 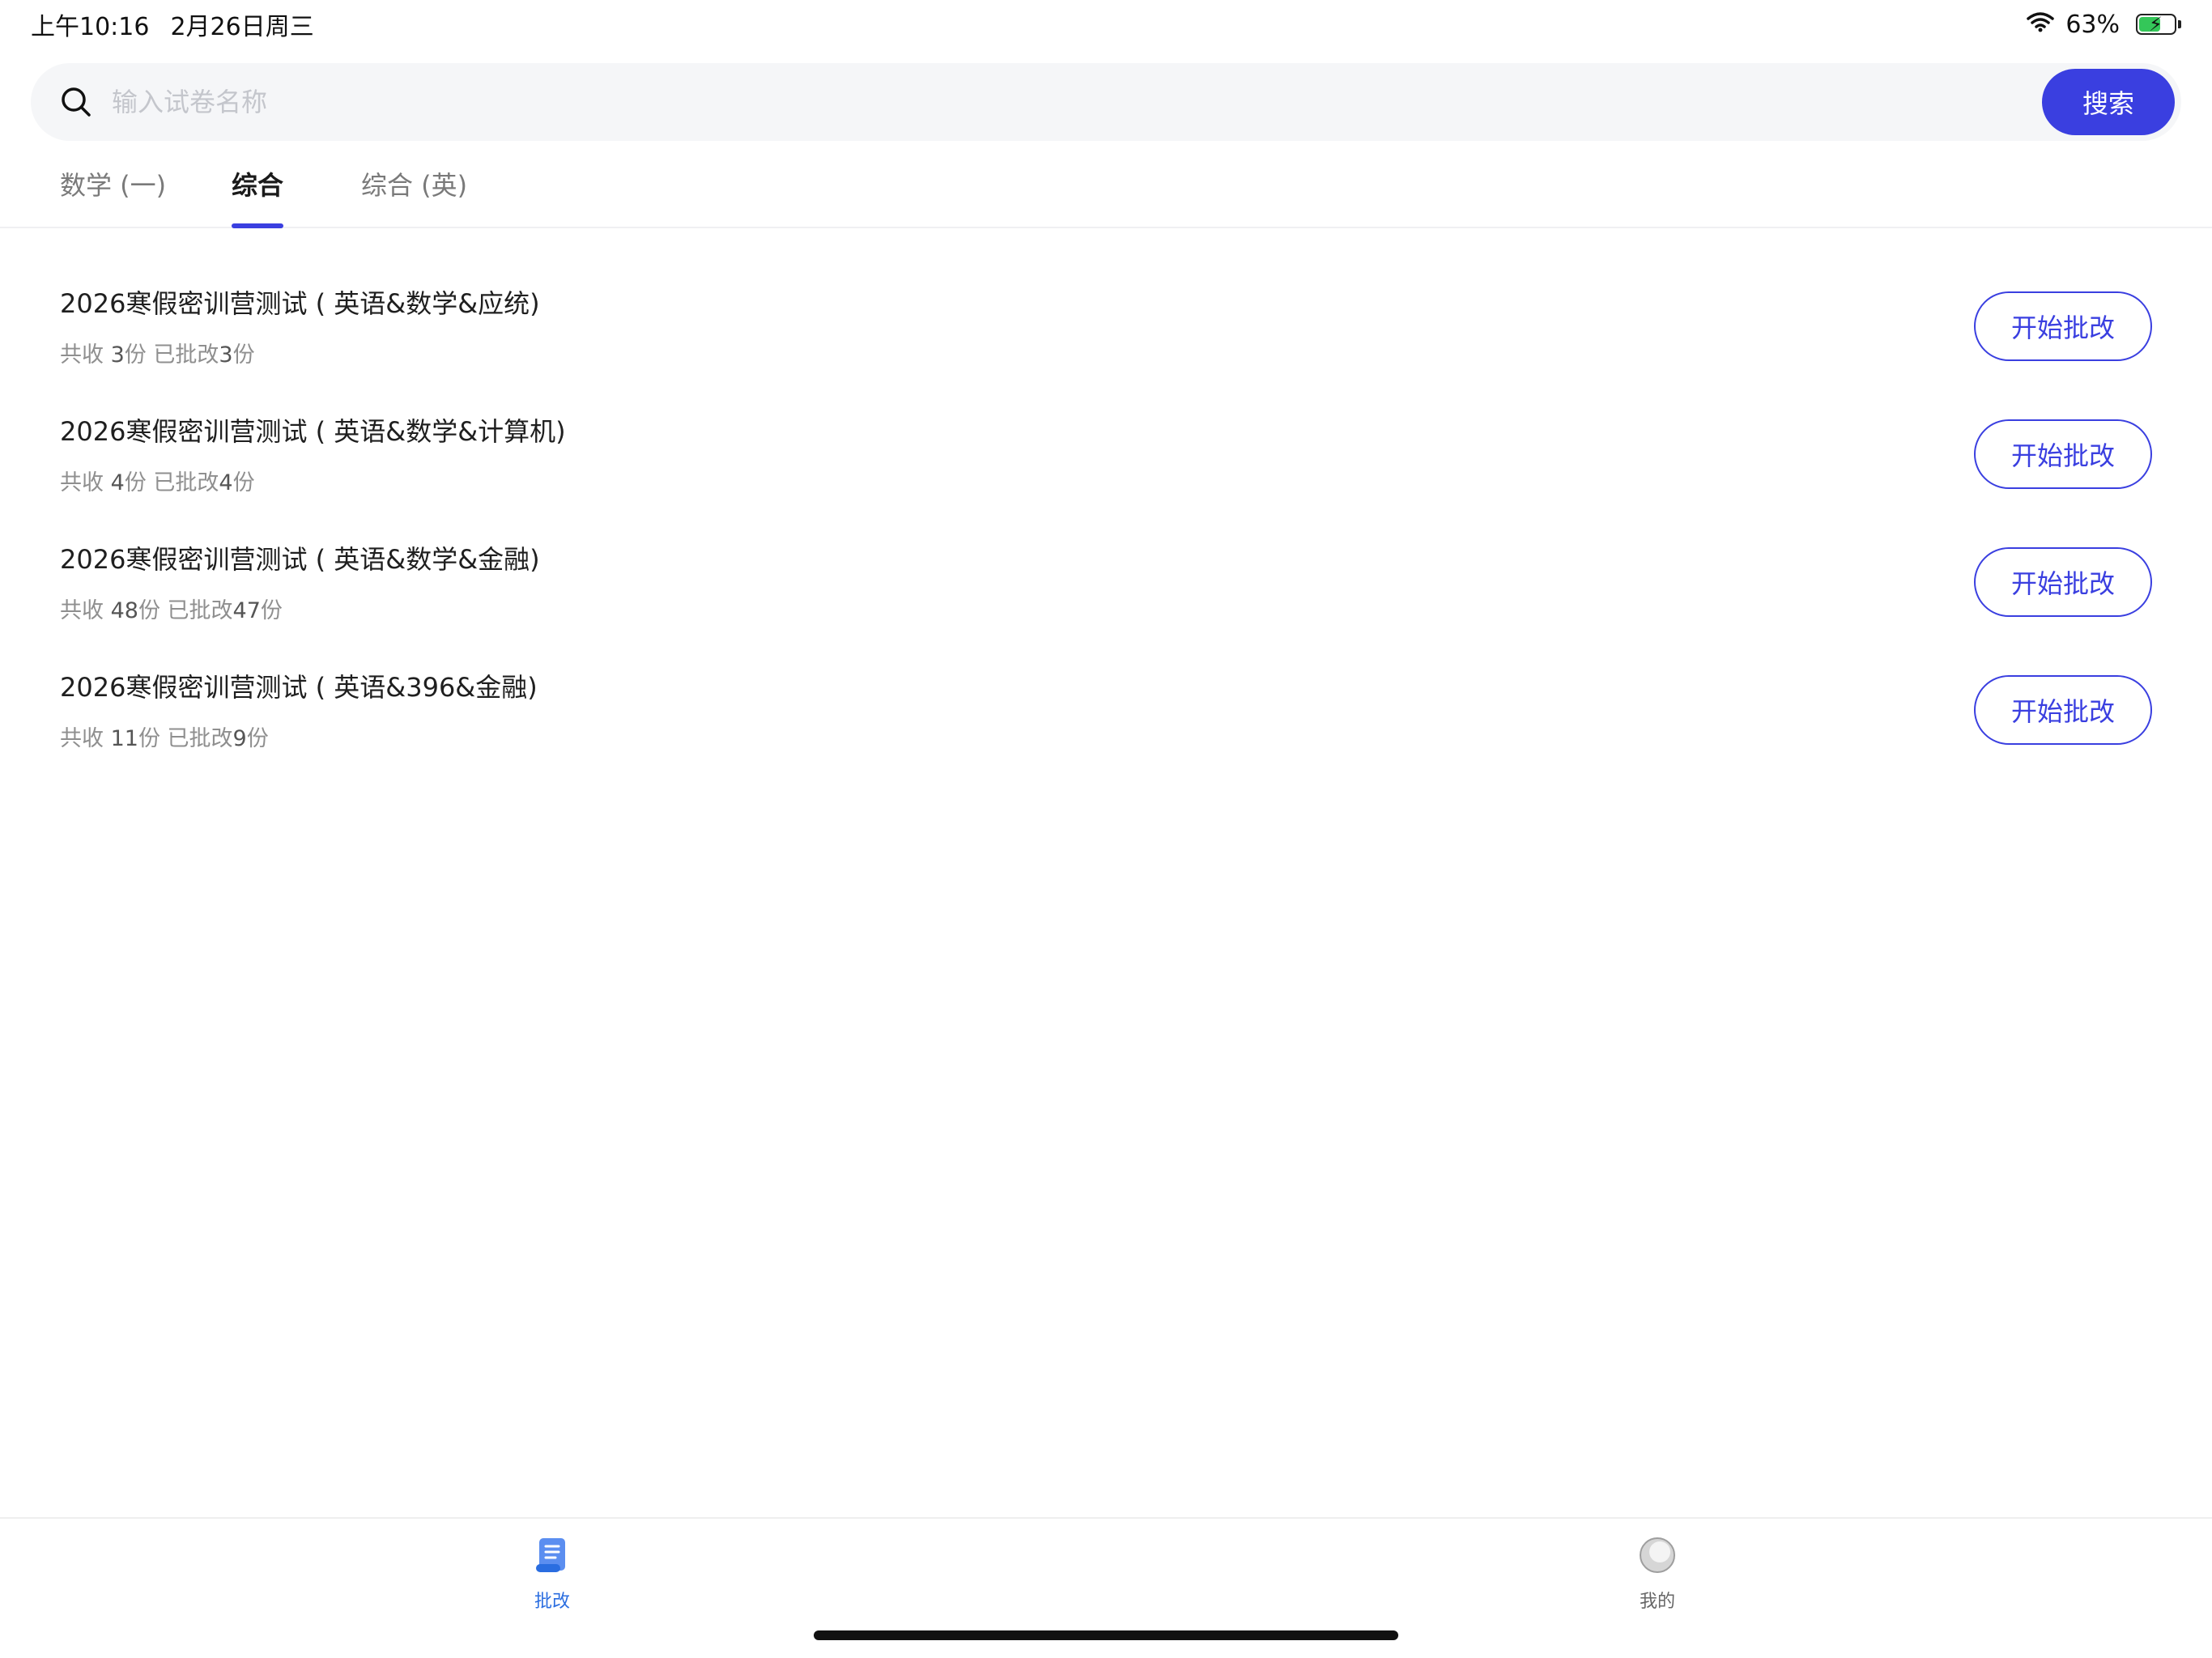 I want to click on exam-stats: 共收 11份 已批改9份, so click(x=164, y=736).